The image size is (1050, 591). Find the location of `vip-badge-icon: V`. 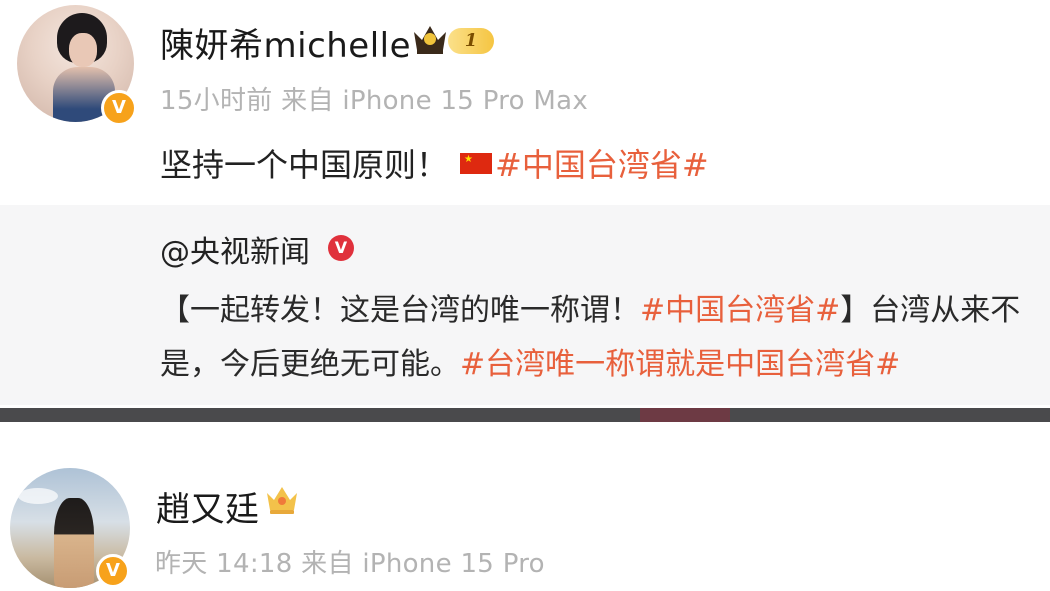

vip-badge-icon: V is located at coordinates (341, 248).